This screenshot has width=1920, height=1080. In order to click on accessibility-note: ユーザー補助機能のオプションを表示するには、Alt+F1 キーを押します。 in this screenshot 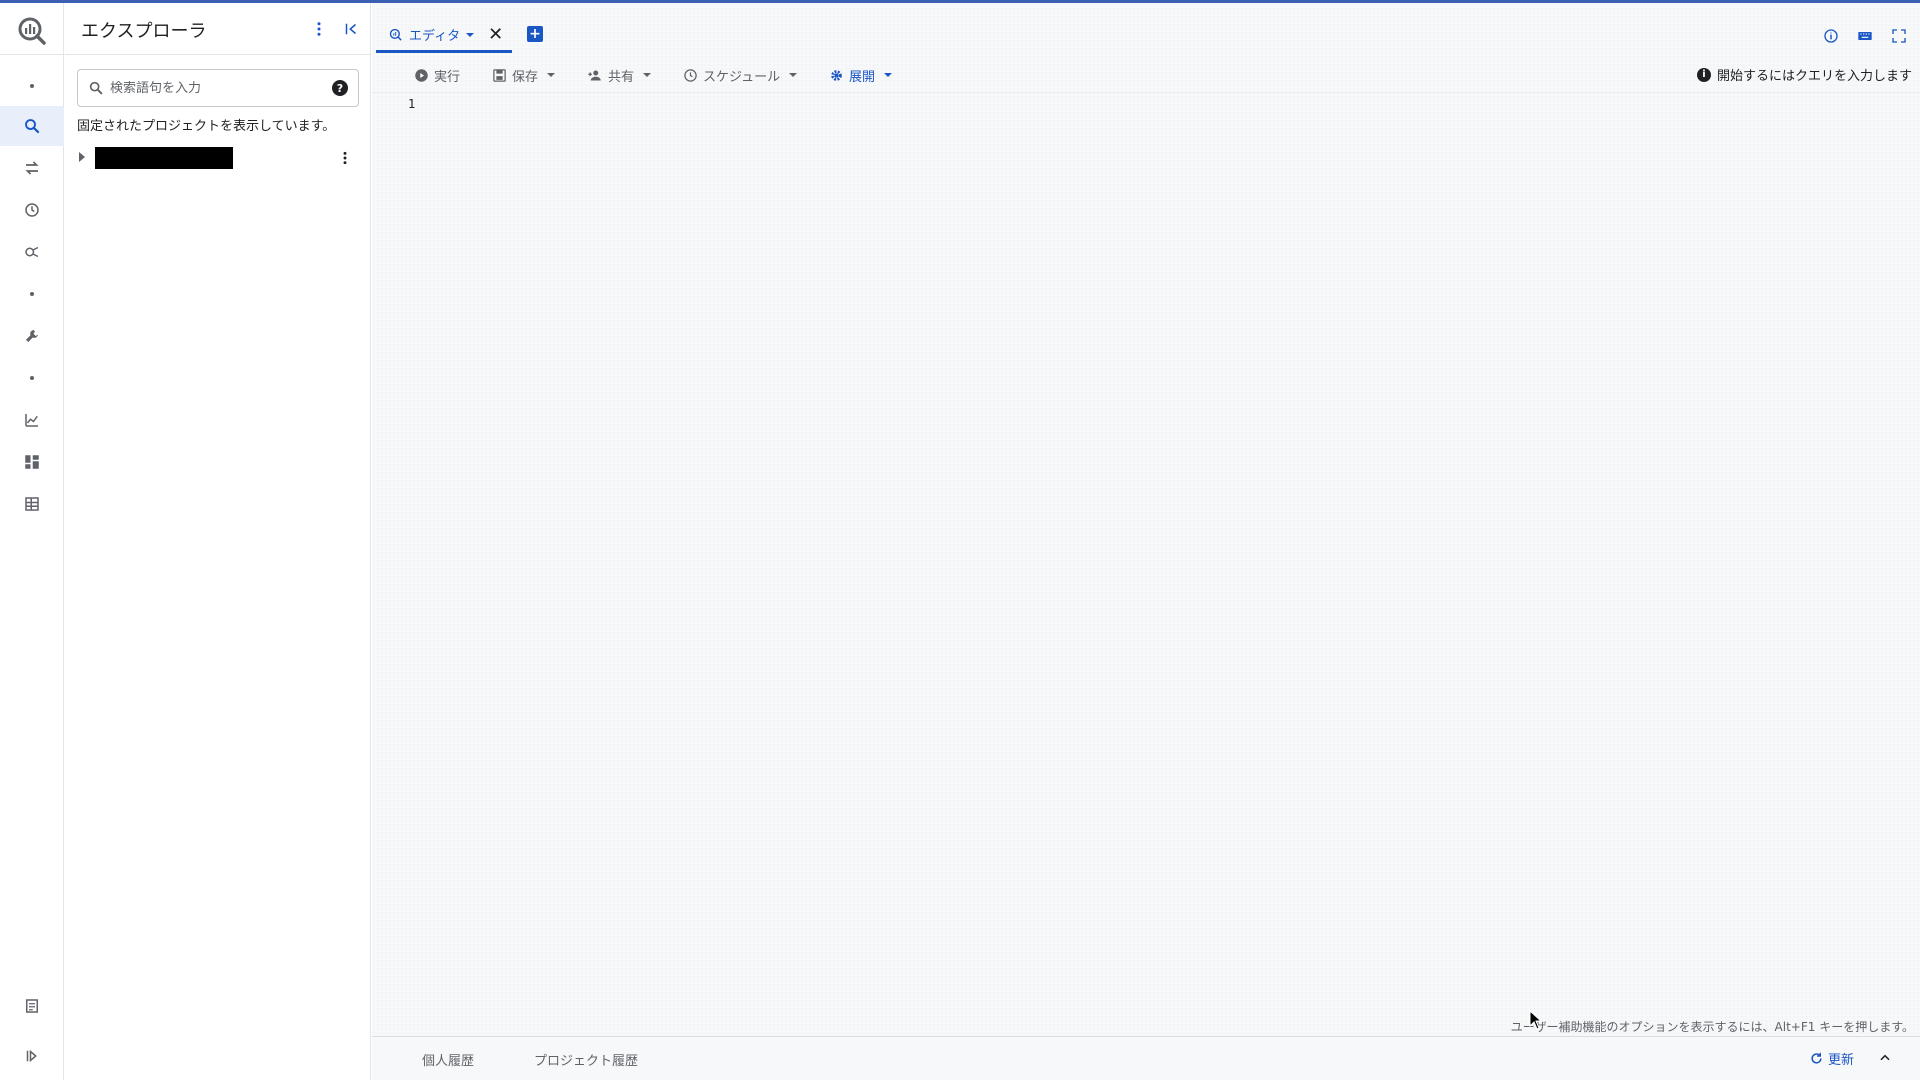, I will do `click(1712, 1027)`.